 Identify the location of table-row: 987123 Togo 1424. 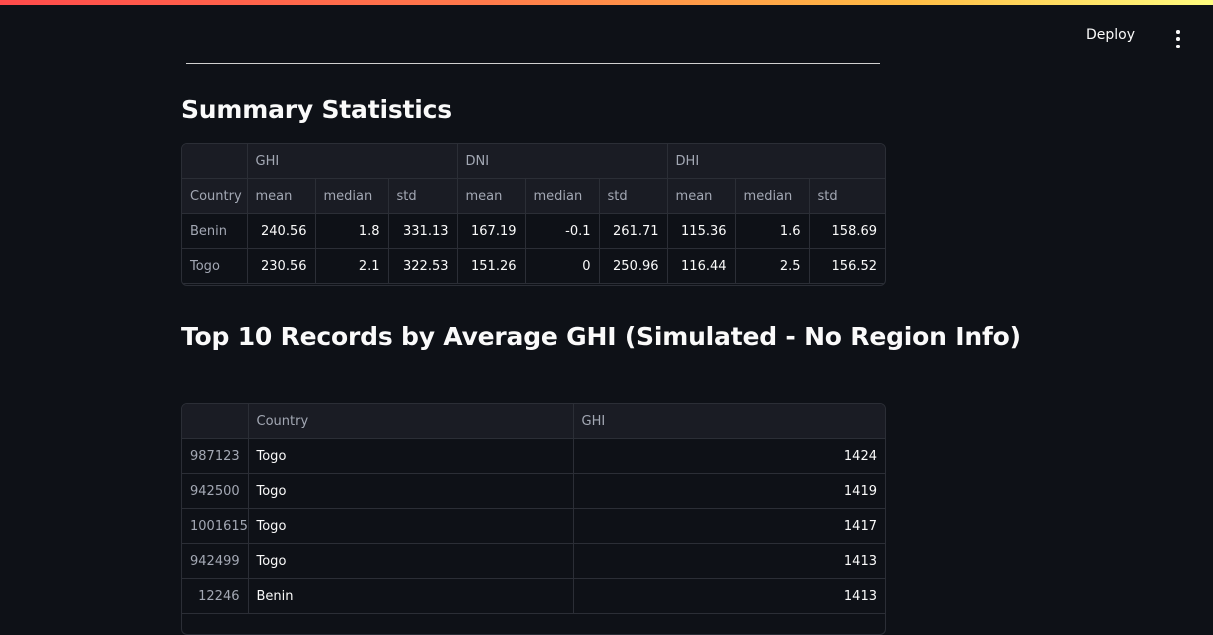
(533, 456).